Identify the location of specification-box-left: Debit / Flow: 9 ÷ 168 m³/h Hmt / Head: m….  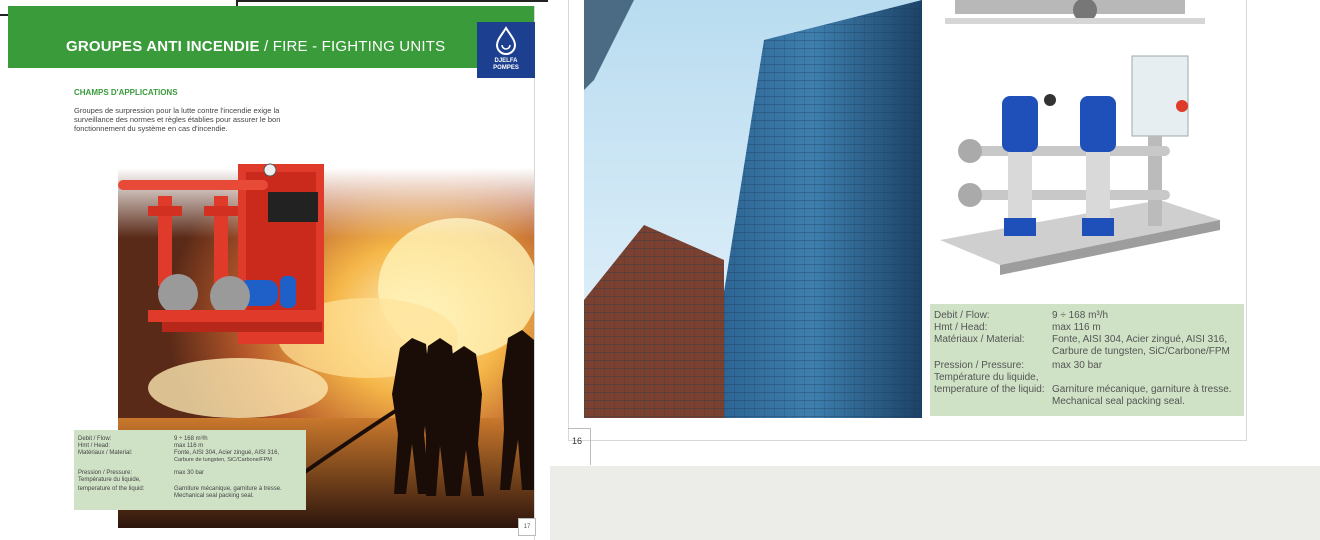
(190, 470).